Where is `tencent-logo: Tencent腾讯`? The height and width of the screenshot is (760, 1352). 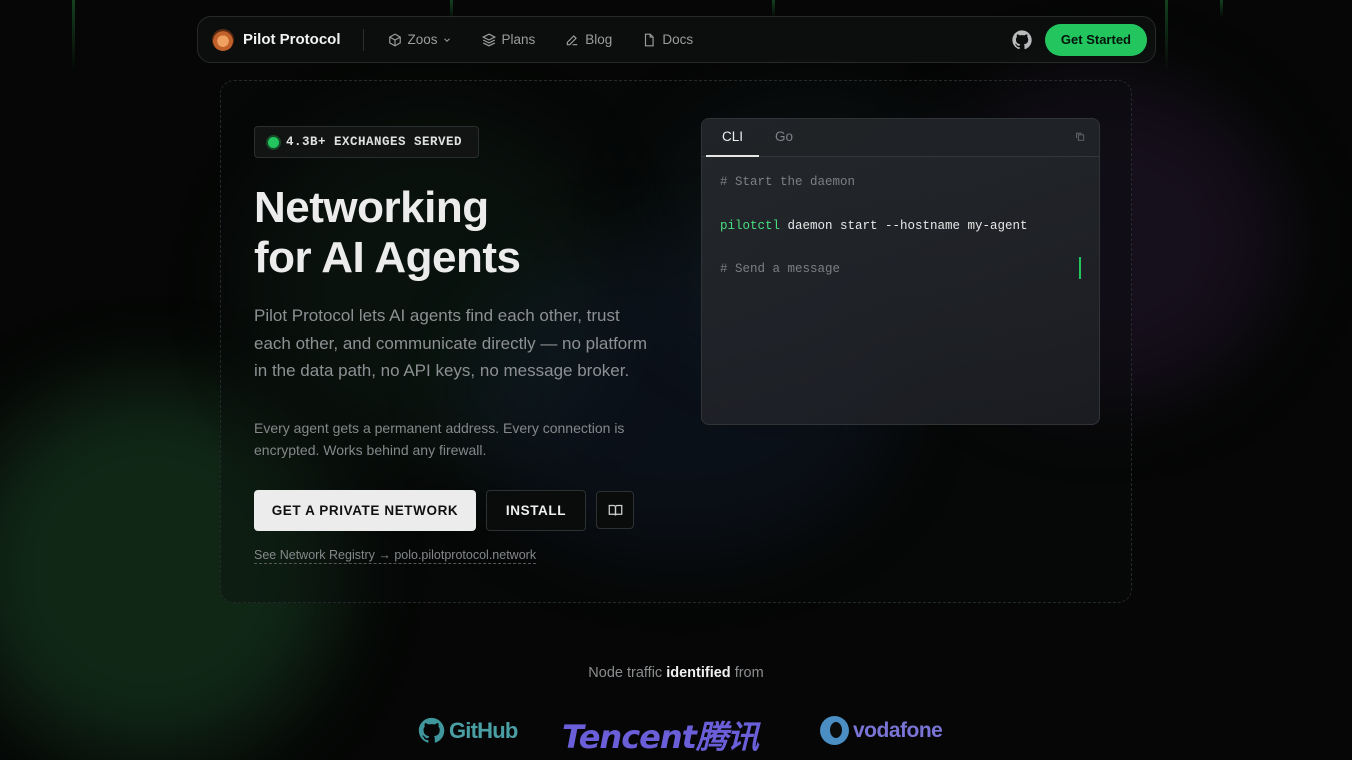
tencent-logo: Tencent腾讯 is located at coordinates (660, 735).